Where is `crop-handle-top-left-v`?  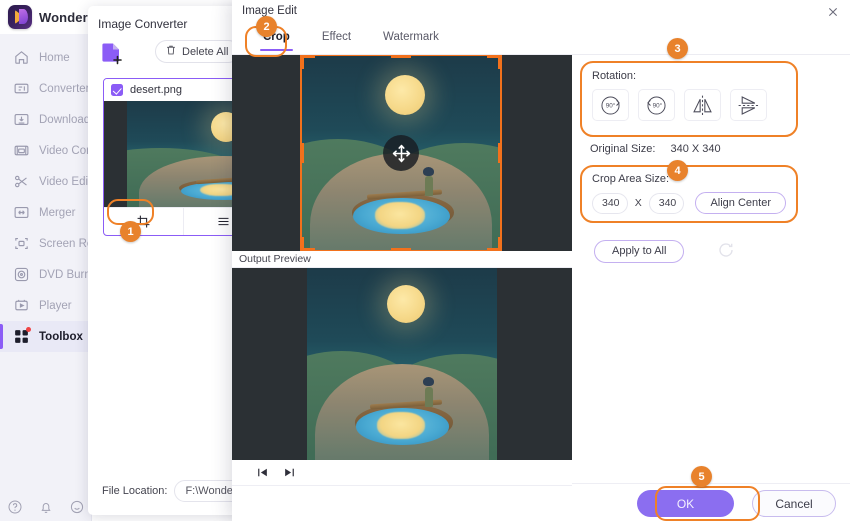 crop-handle-top-left-v is located at coordinates (303, 62).